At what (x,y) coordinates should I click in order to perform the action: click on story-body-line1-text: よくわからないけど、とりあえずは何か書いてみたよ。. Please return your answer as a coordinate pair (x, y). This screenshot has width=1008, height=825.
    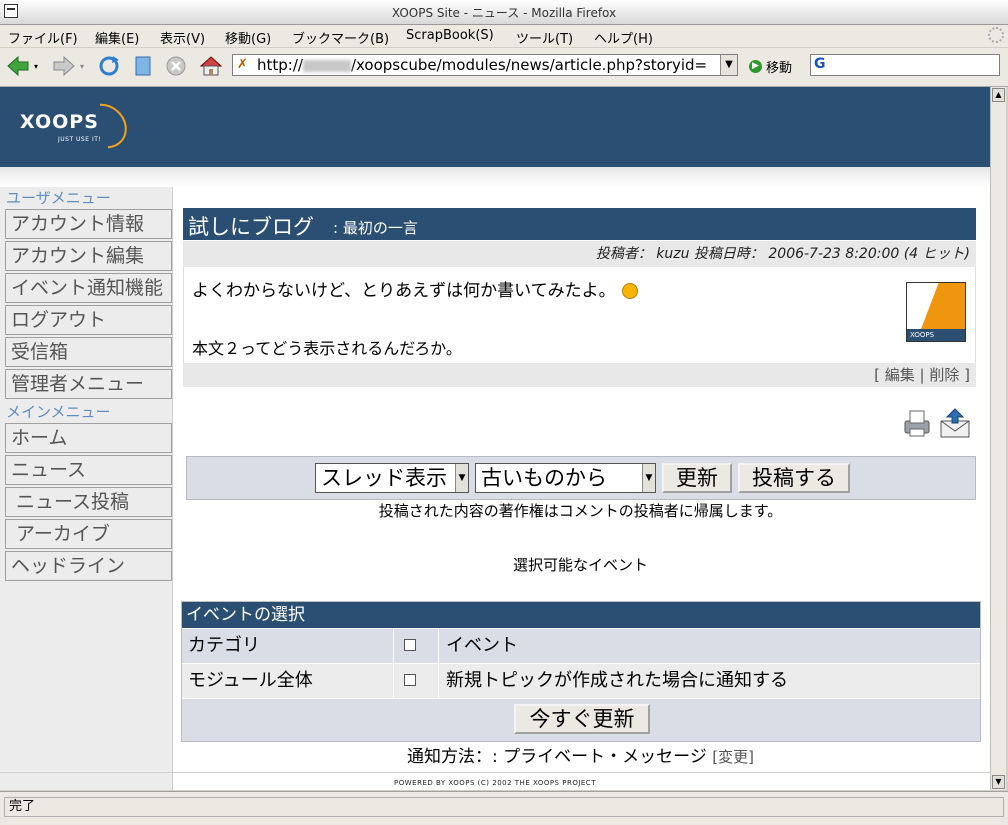
    Looking at the image, I should click on (404, 291).